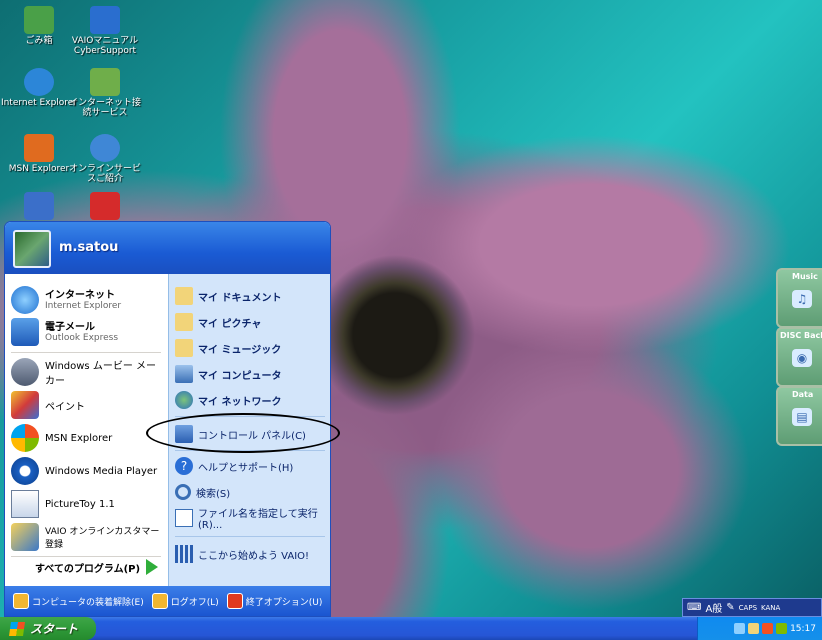 The height and width of the screenshot is (640, 822). What do you see at coordinates (768, 628) in the screenshot?
I see `tray-app-icon` at bounding box center [768, 628].